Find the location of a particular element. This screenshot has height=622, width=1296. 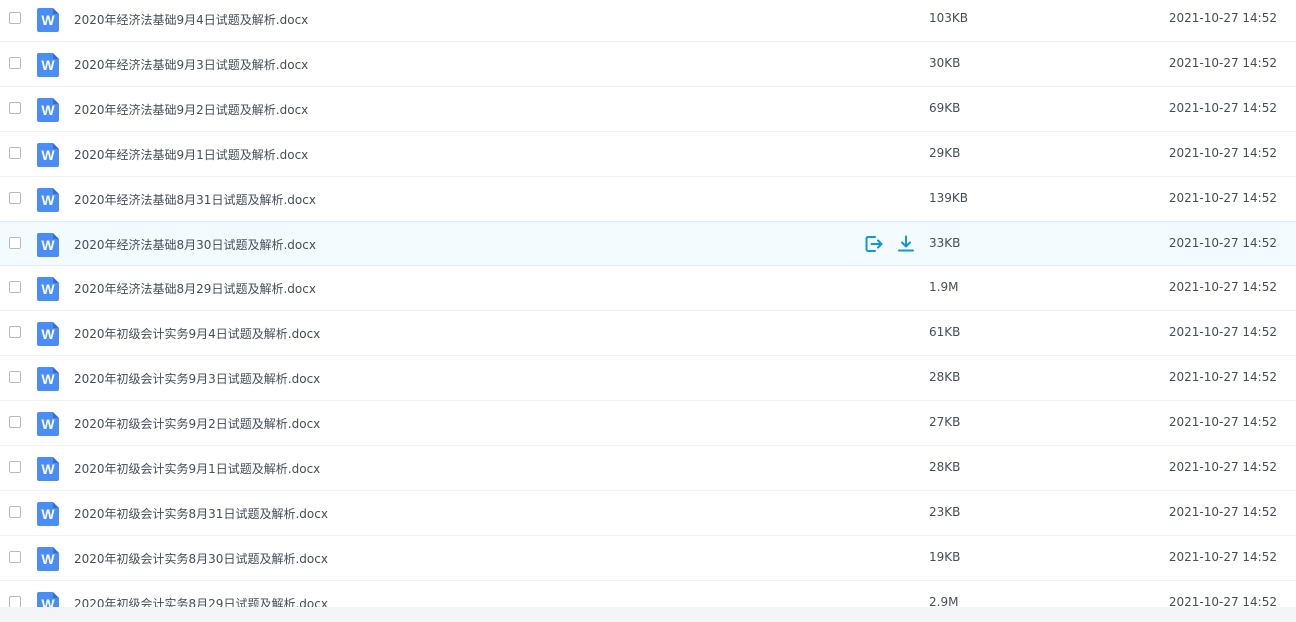

file-name: 2020年经济法基础9月4日试题及解析.docx is located at coordinates (191, 19).